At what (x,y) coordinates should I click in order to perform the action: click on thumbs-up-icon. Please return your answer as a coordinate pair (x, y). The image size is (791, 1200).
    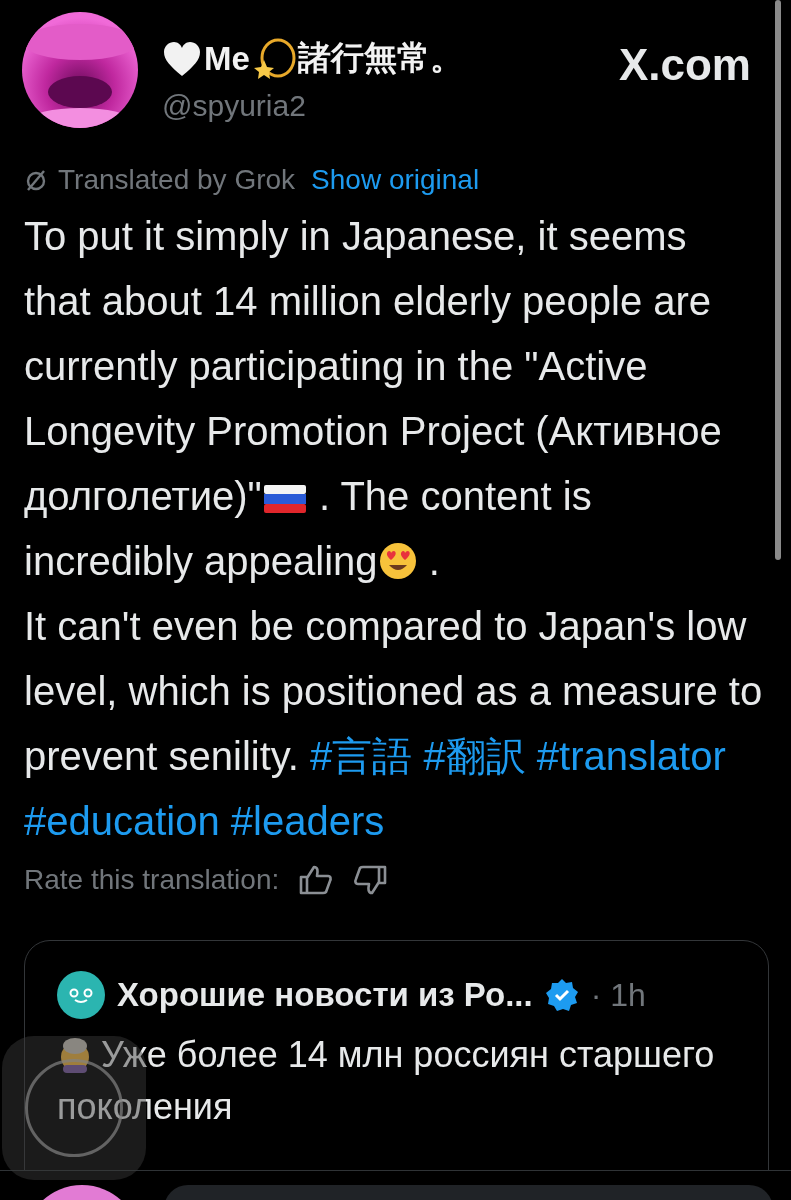
    Looking at the image, I should click on (316, 880).